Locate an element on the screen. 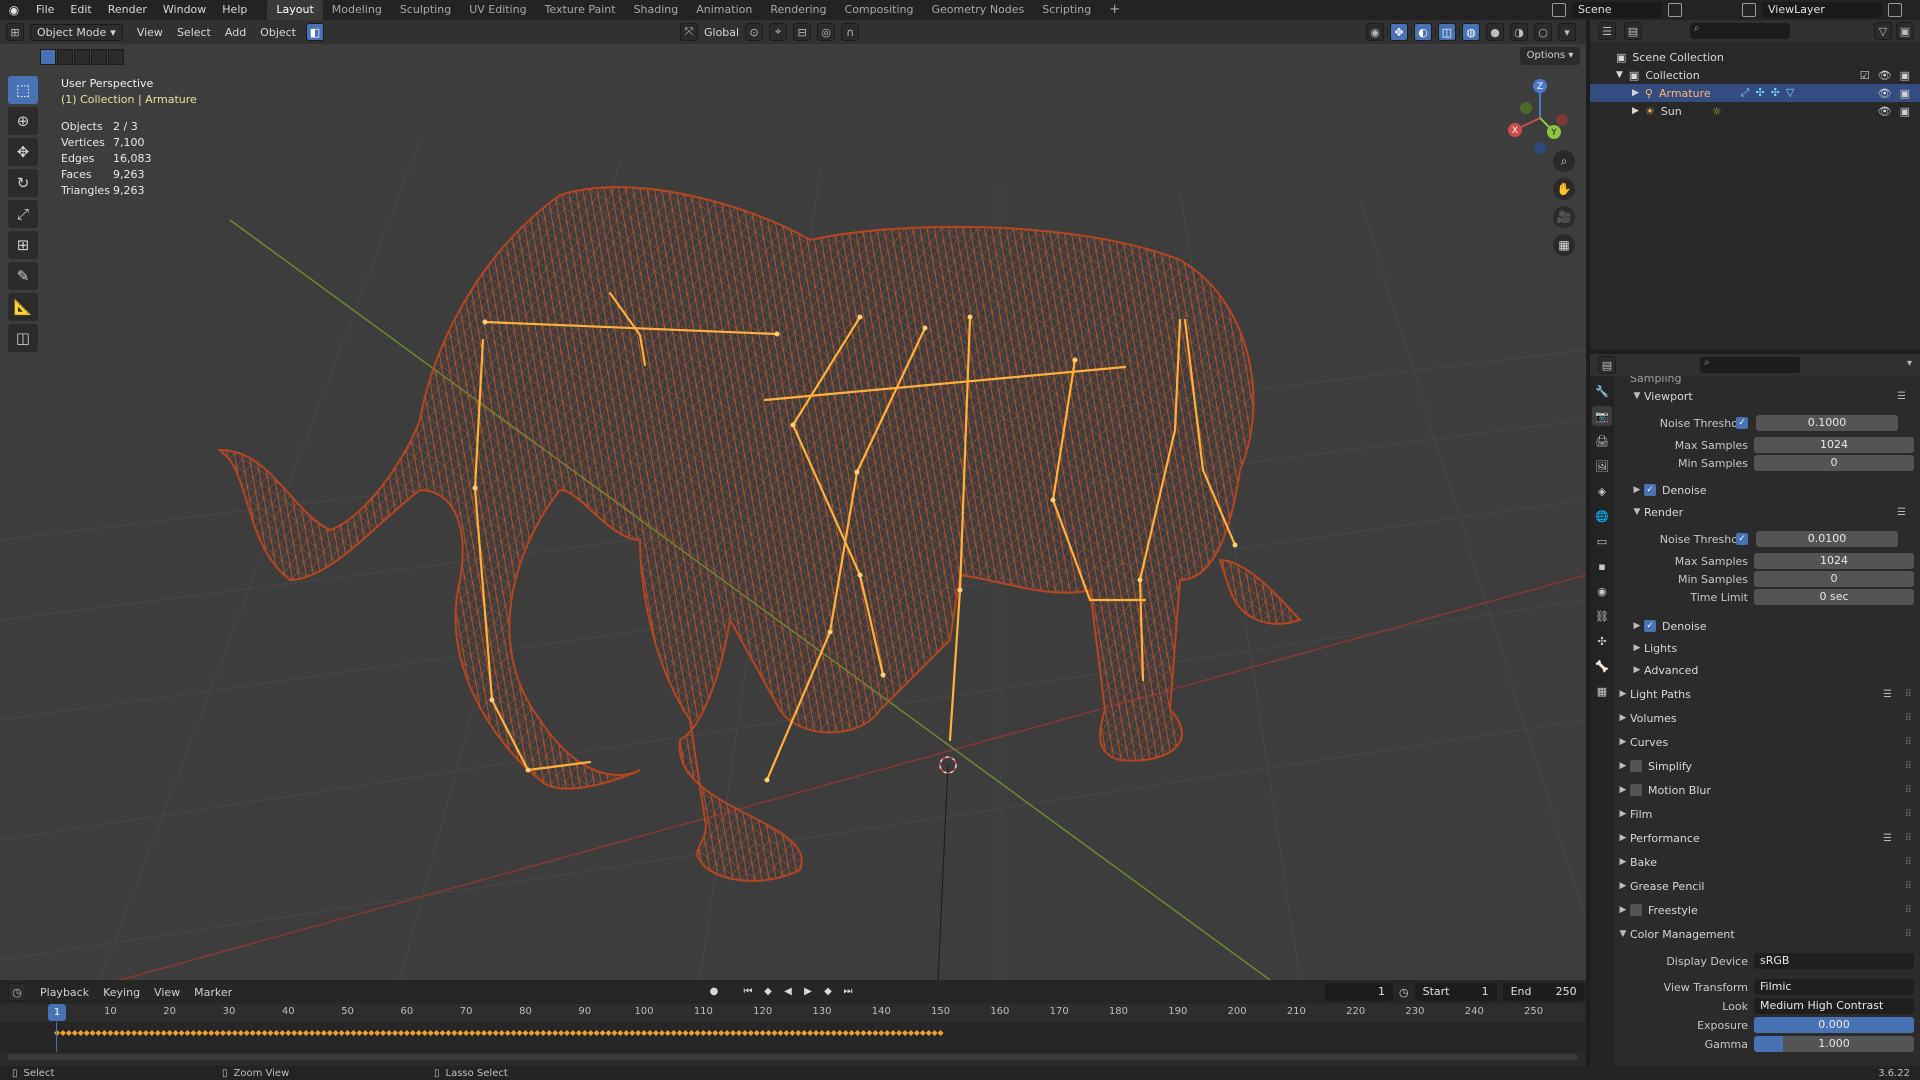  scene-icon is located at coordinates (1559, 10).